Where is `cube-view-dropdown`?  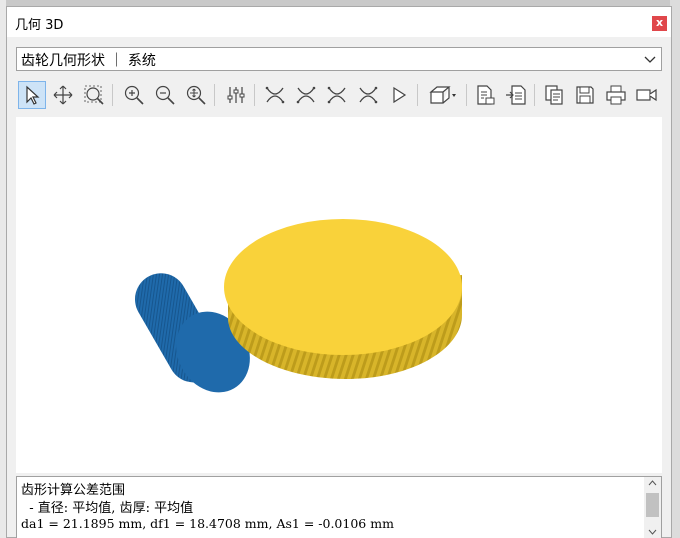 cube-view-dropdown is located at coordinates (443, 95).